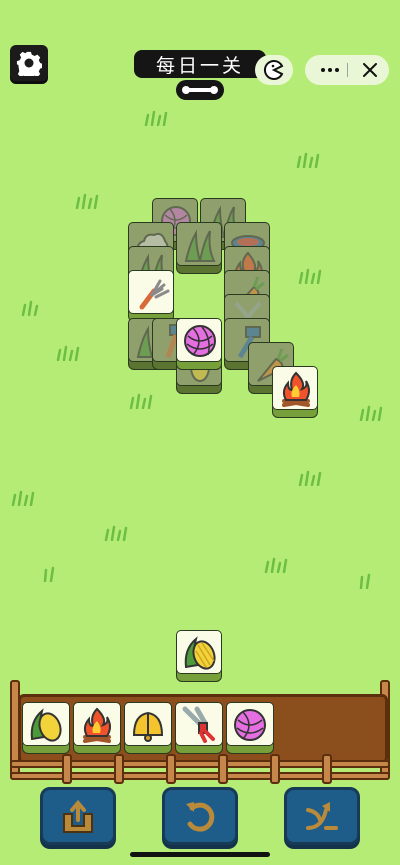 The image size is (400, 865). I want to click on mini-program-capsule, so click(347, 70).